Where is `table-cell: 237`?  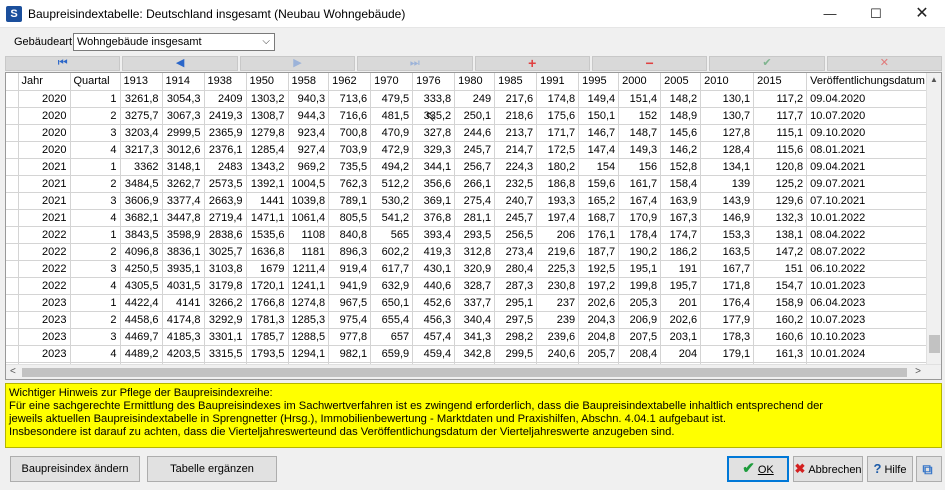 table-cell: 237 is located at coordinates (558, 303).